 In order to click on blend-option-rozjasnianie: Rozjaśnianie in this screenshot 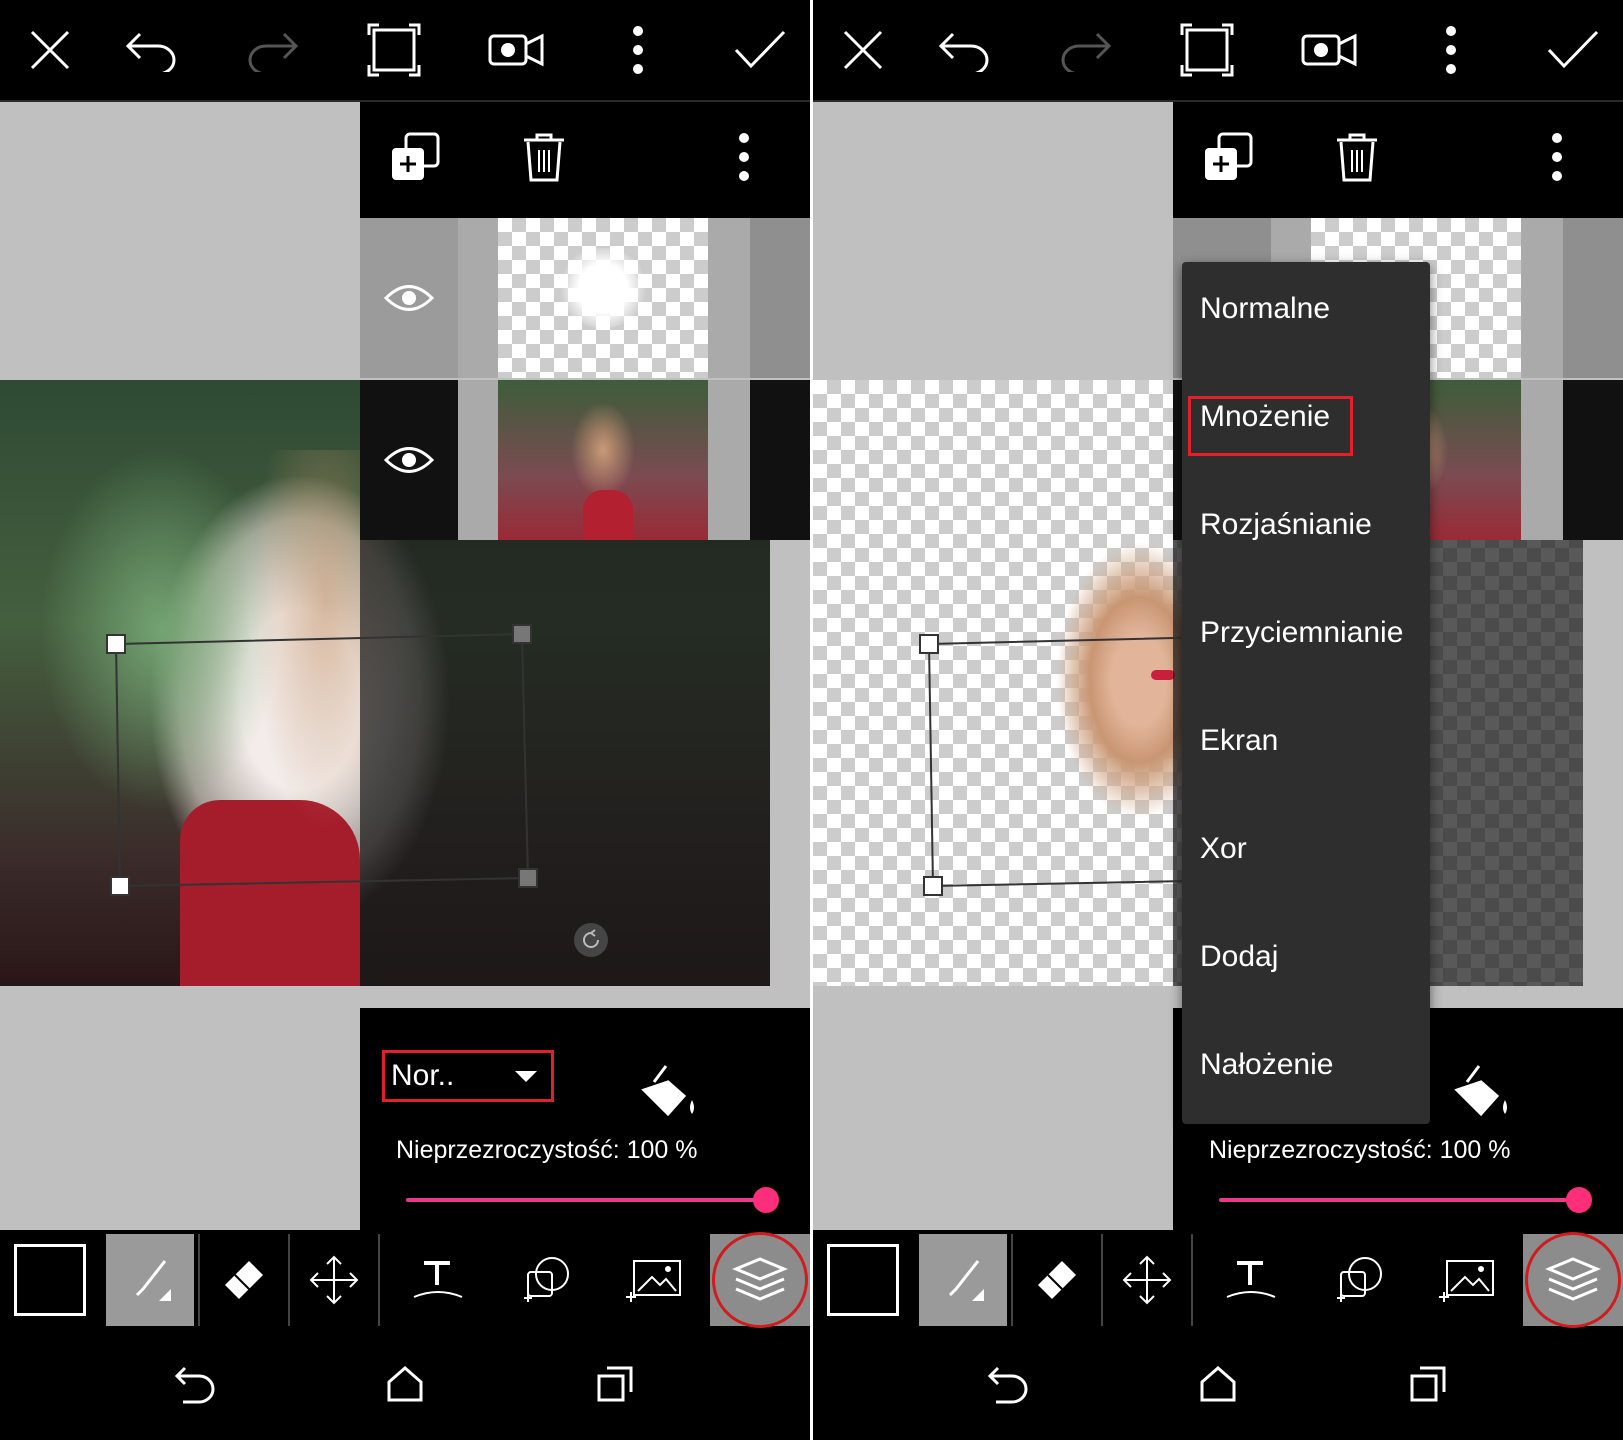, I will do `click(1286, 525)`.